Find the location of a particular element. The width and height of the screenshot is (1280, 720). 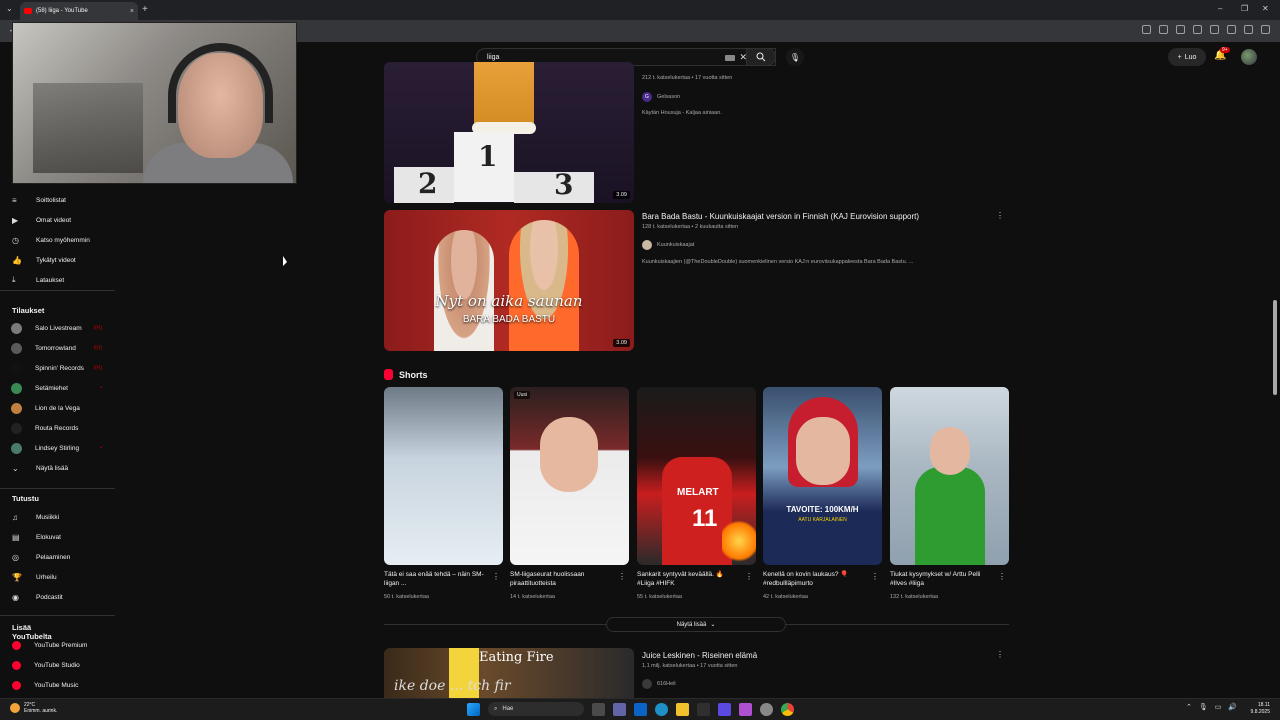

sidebar-subscription: Tomorrowland ((•)) is located at coordinates (59, 348).